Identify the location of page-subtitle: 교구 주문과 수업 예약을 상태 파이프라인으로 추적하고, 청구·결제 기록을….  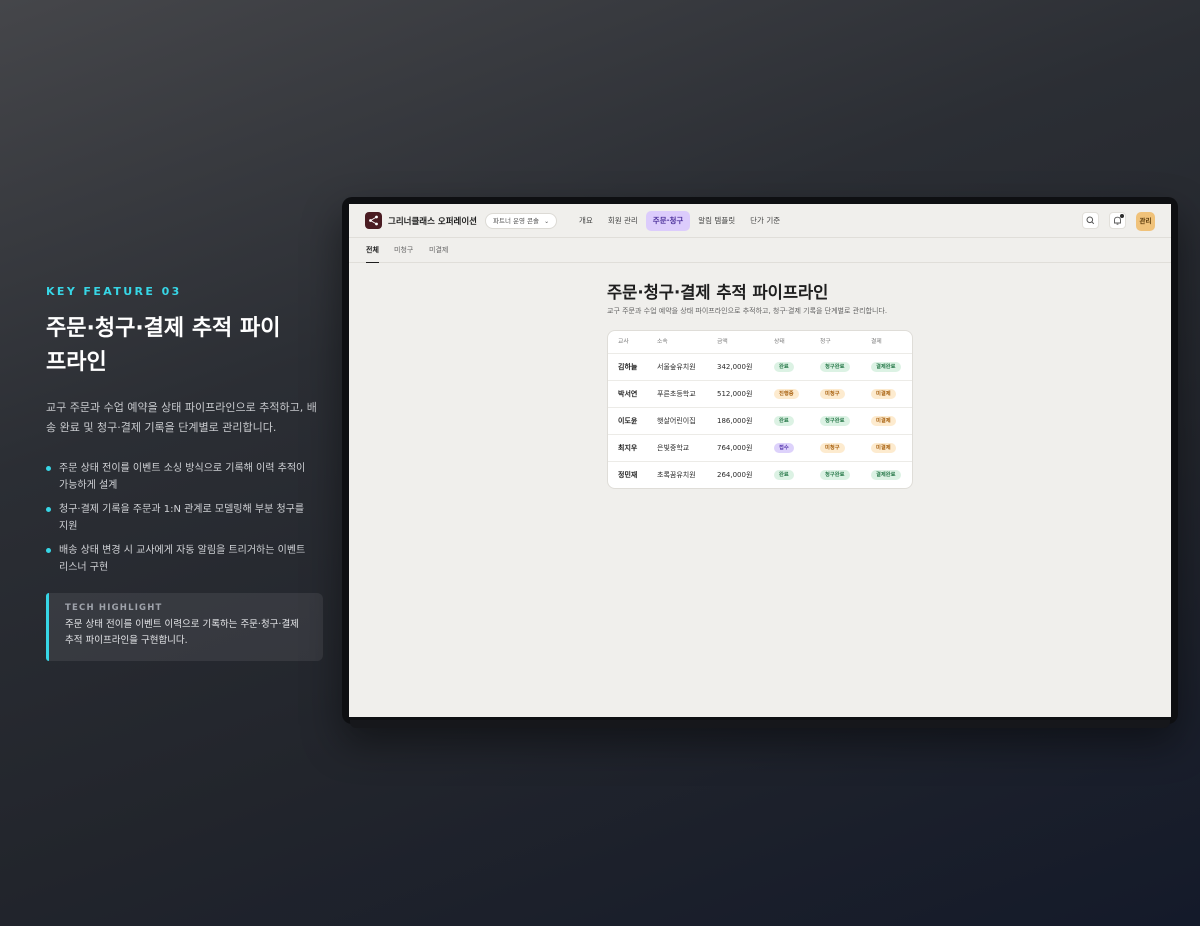
(747, 311).